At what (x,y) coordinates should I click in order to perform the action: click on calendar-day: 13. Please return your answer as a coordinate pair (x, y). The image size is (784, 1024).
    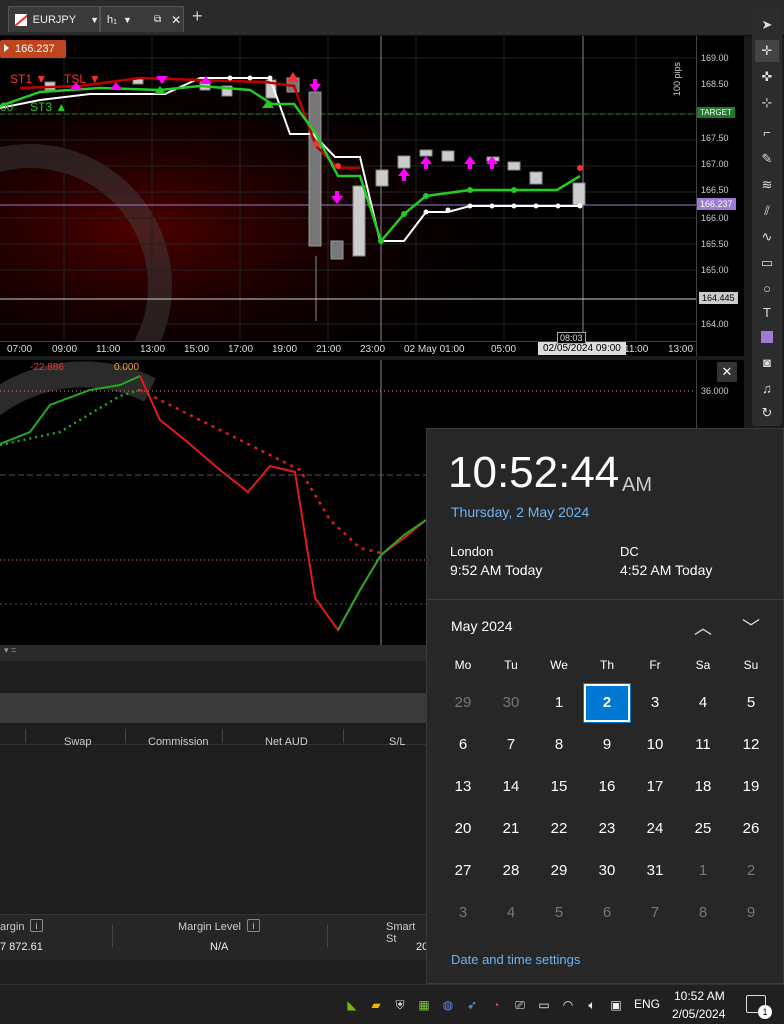
    Looking at the image, I should click on (463, 787).